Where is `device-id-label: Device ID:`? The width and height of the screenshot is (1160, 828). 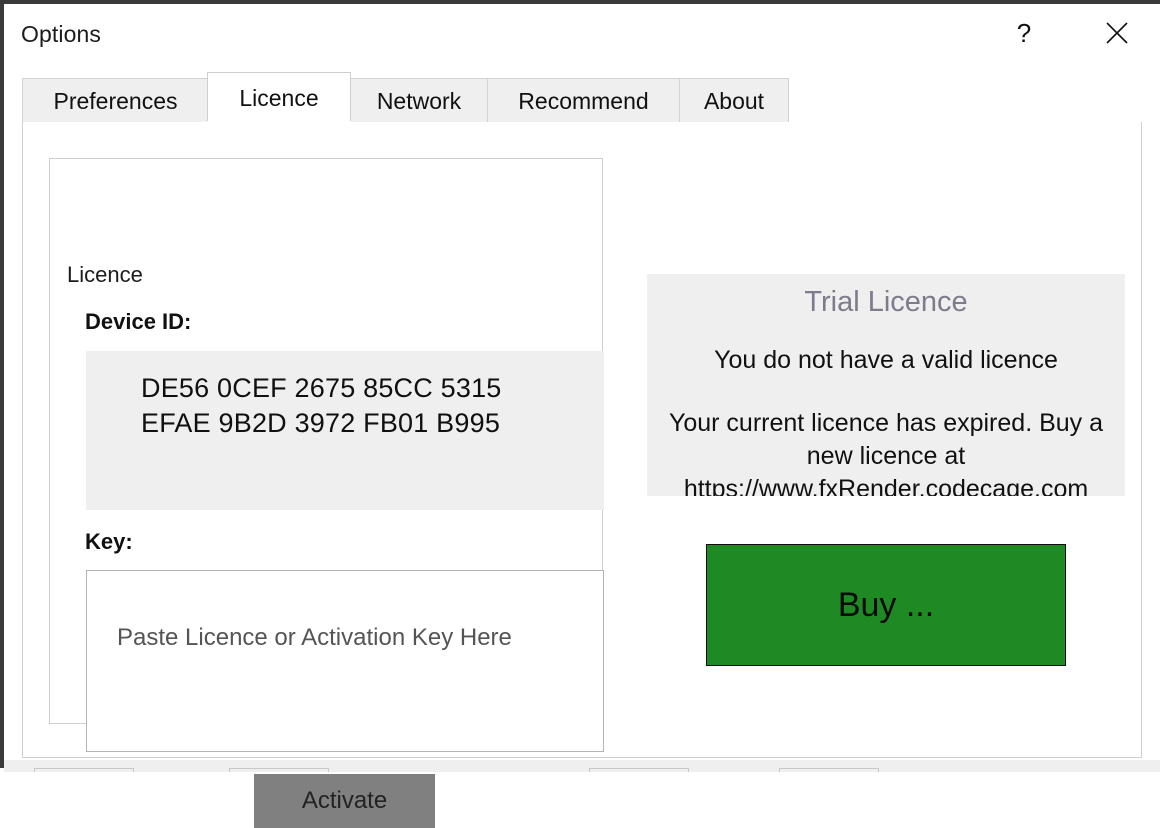
device-id-label: Device ID: is located at coordinates (138, 321).